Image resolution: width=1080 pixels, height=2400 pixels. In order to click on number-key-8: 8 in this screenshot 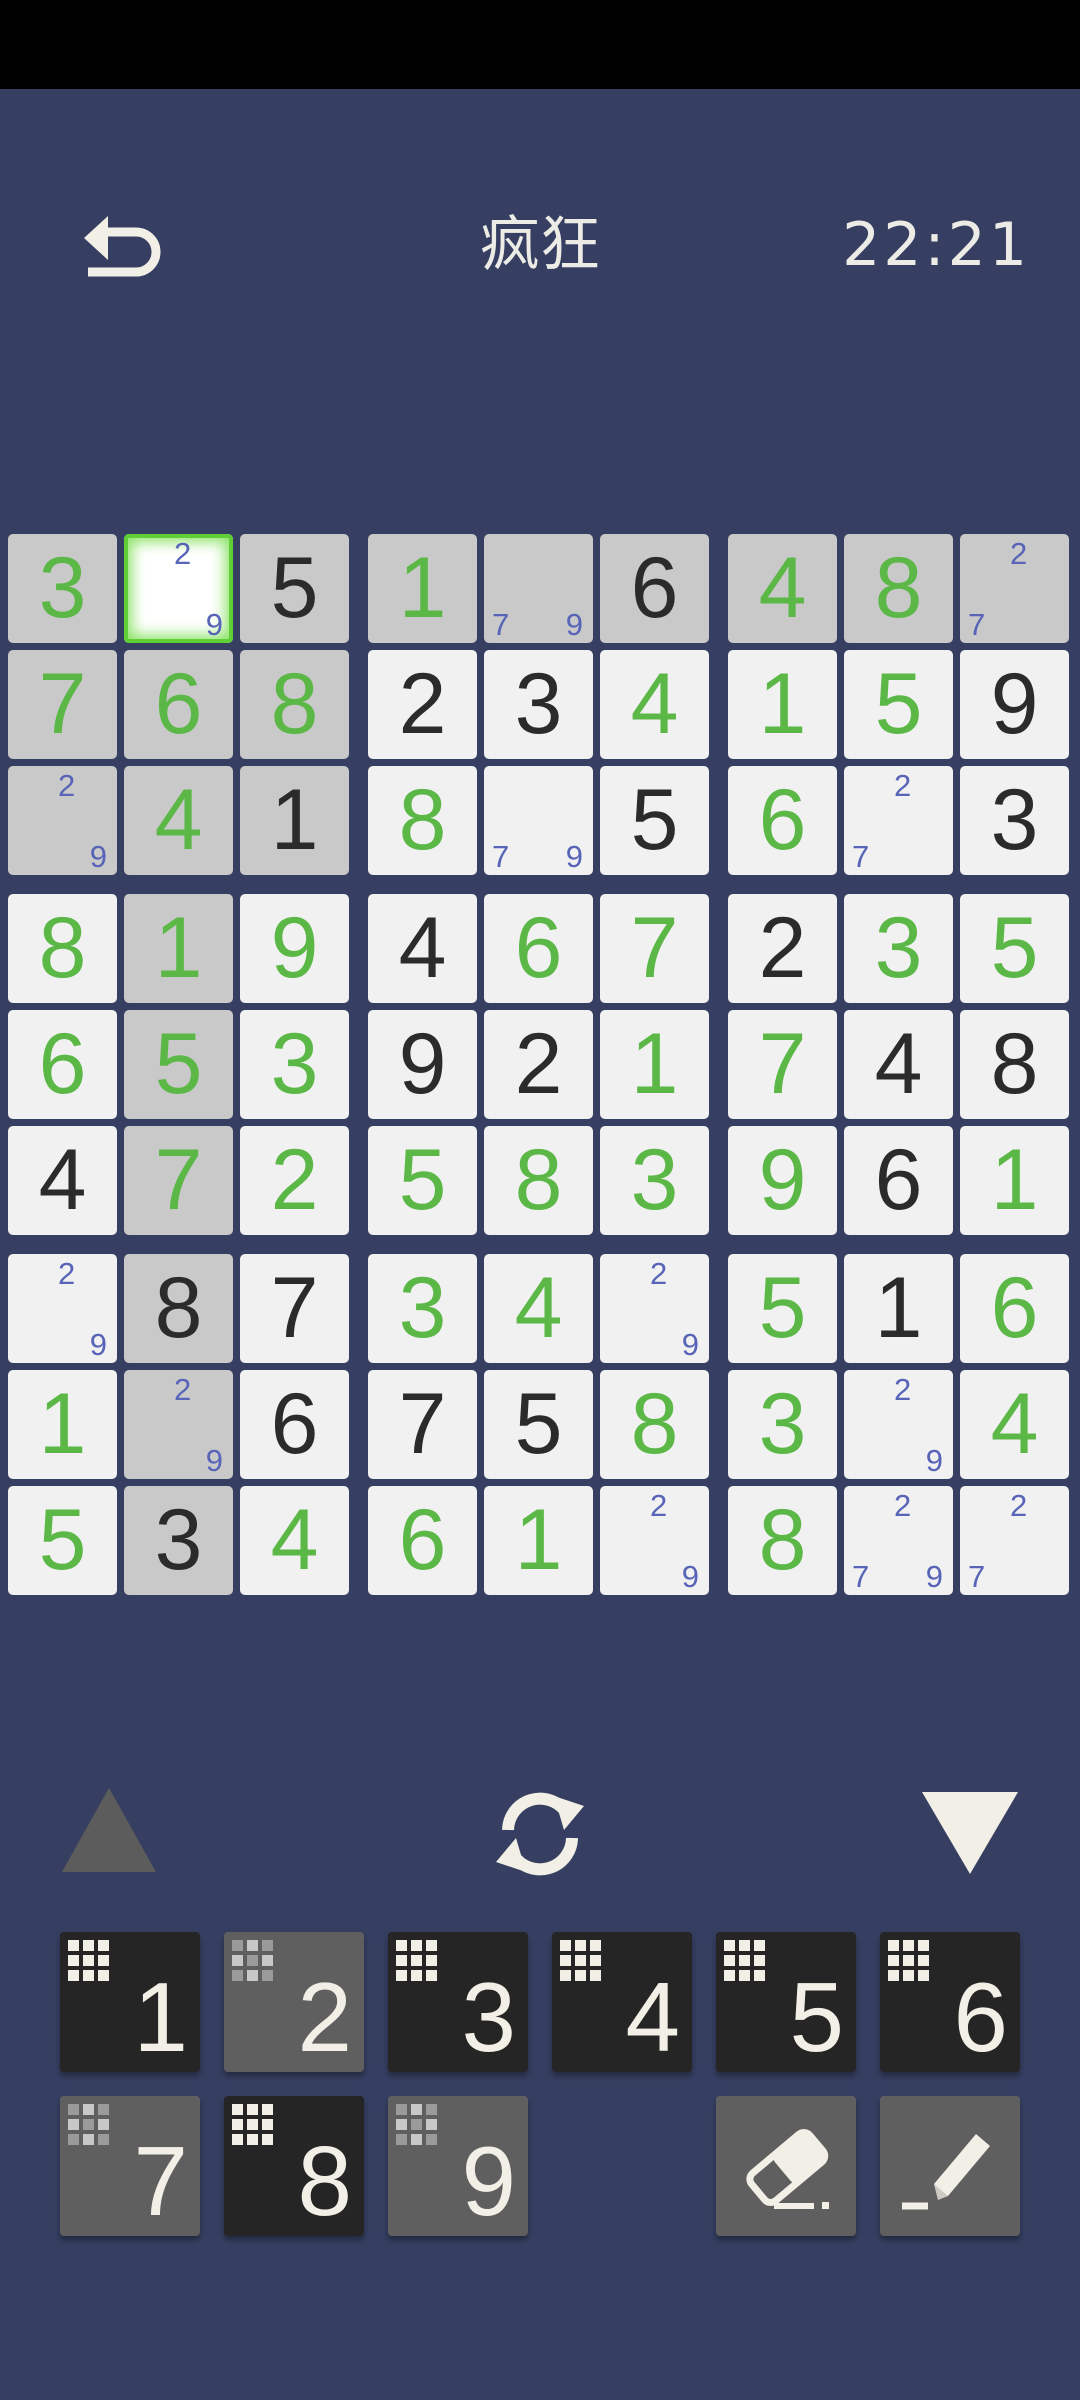, I will do `click(294, 2166)`.